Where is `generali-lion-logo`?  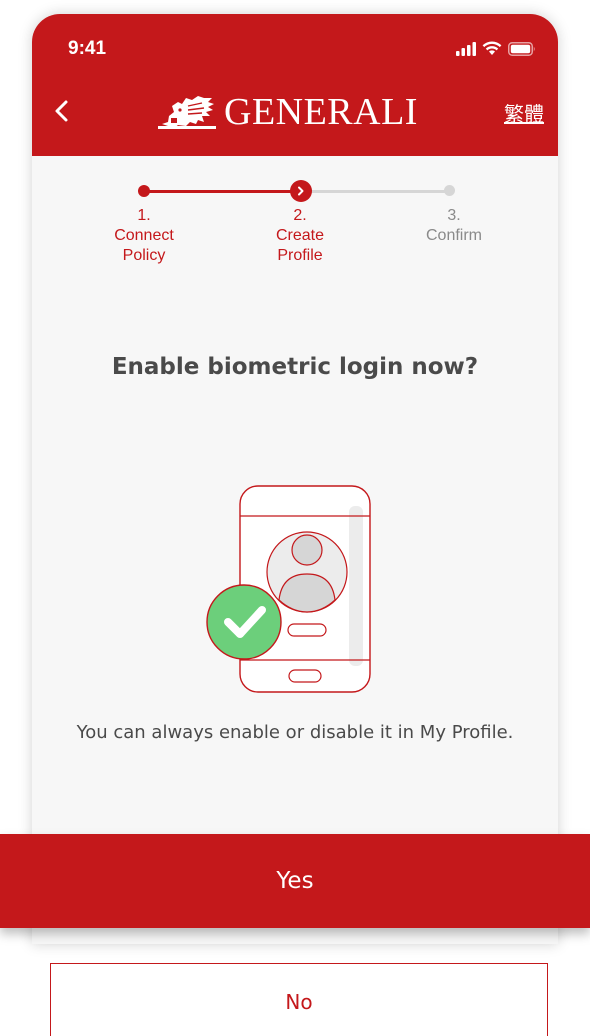
generali-lion-logo is located at coordinates (187, 112).